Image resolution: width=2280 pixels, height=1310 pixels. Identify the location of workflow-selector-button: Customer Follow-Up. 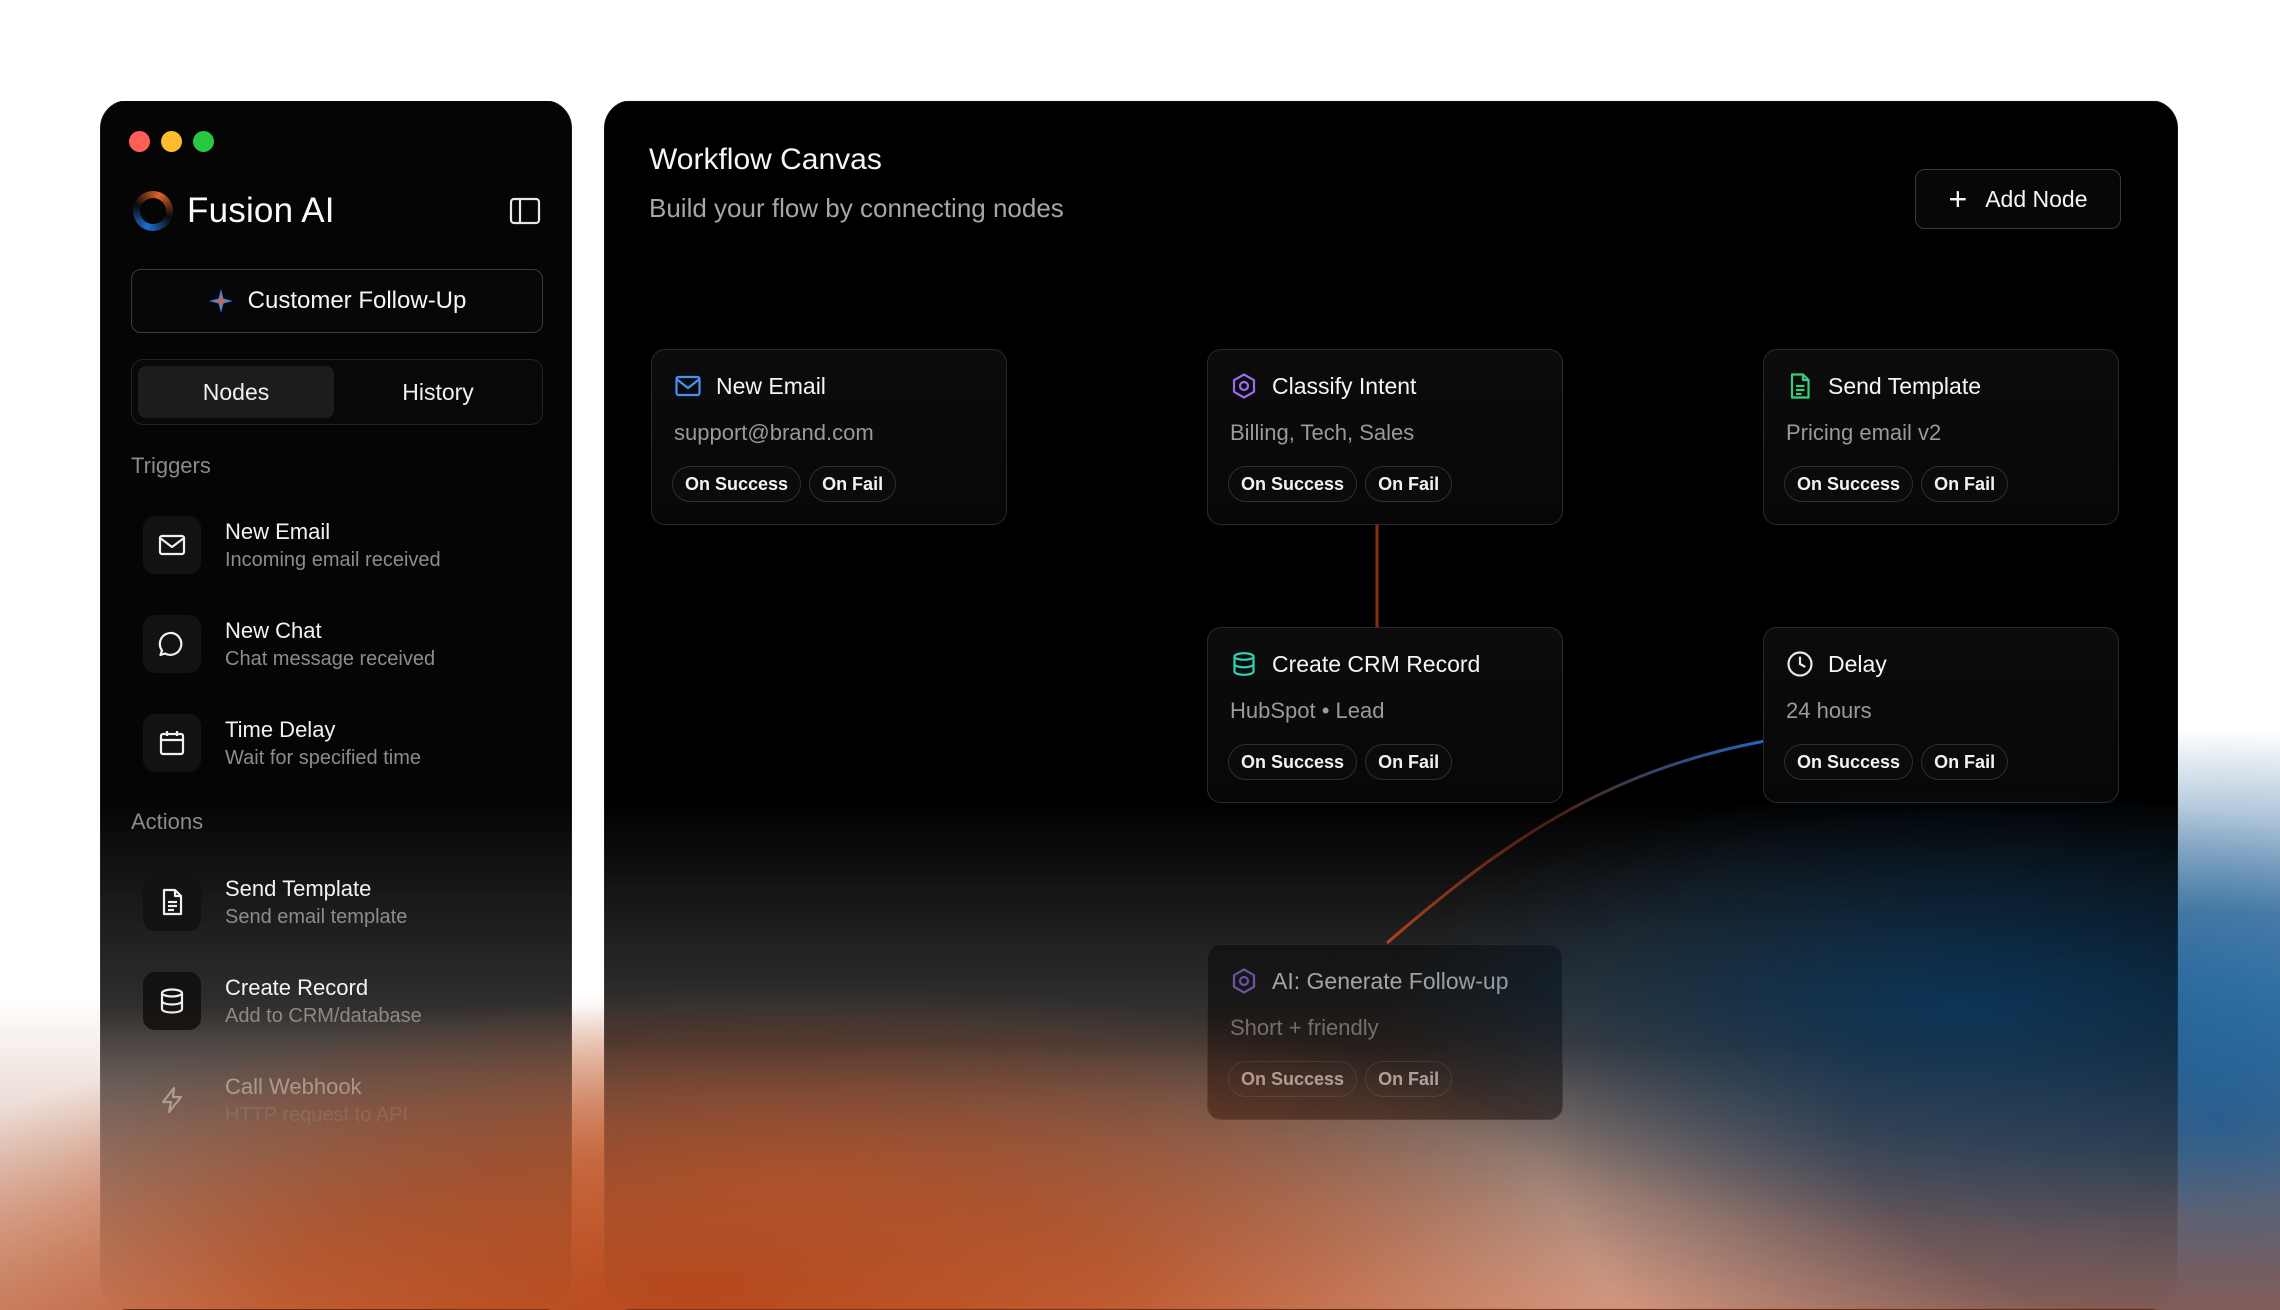
(337, 301).